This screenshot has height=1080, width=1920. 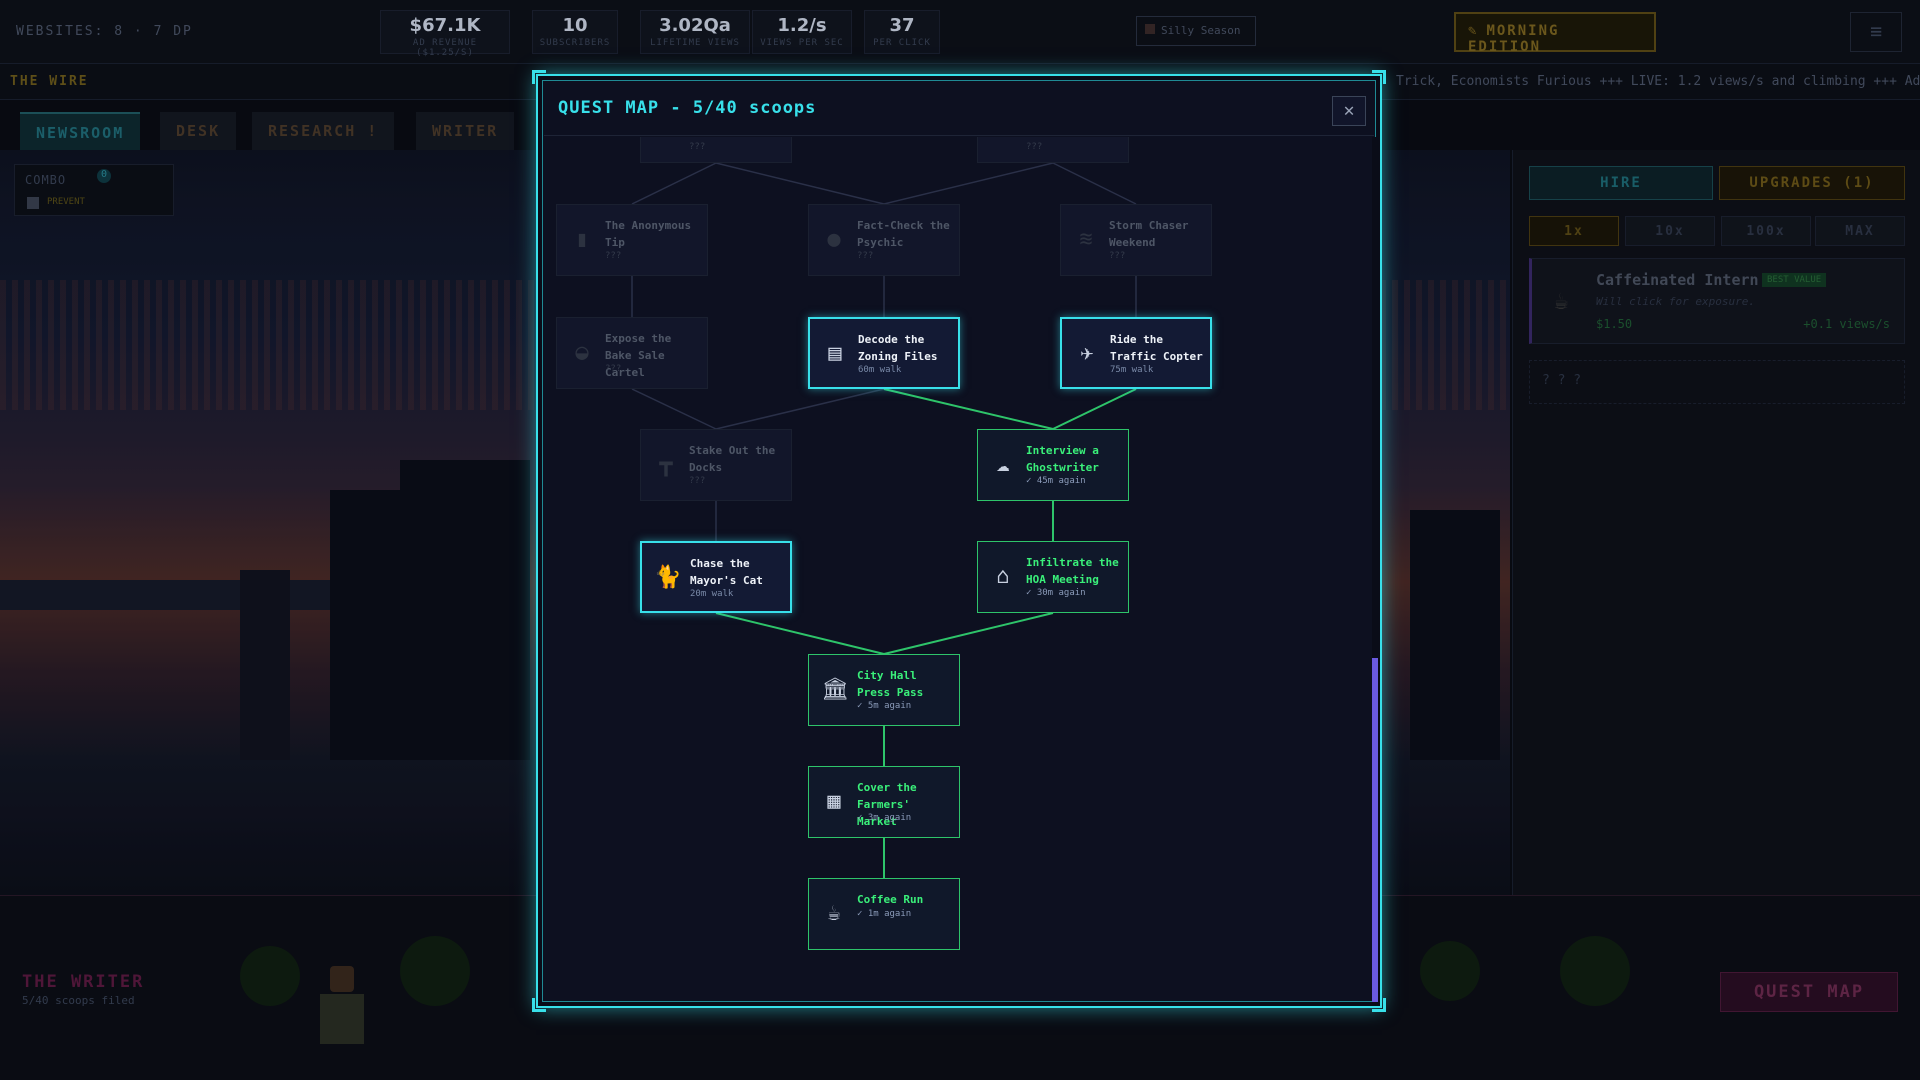 What do you see at coordinates (1003, 576) in the screenshot?
I see `quest-icon: ⌂` at bounding box center [1003, 576].